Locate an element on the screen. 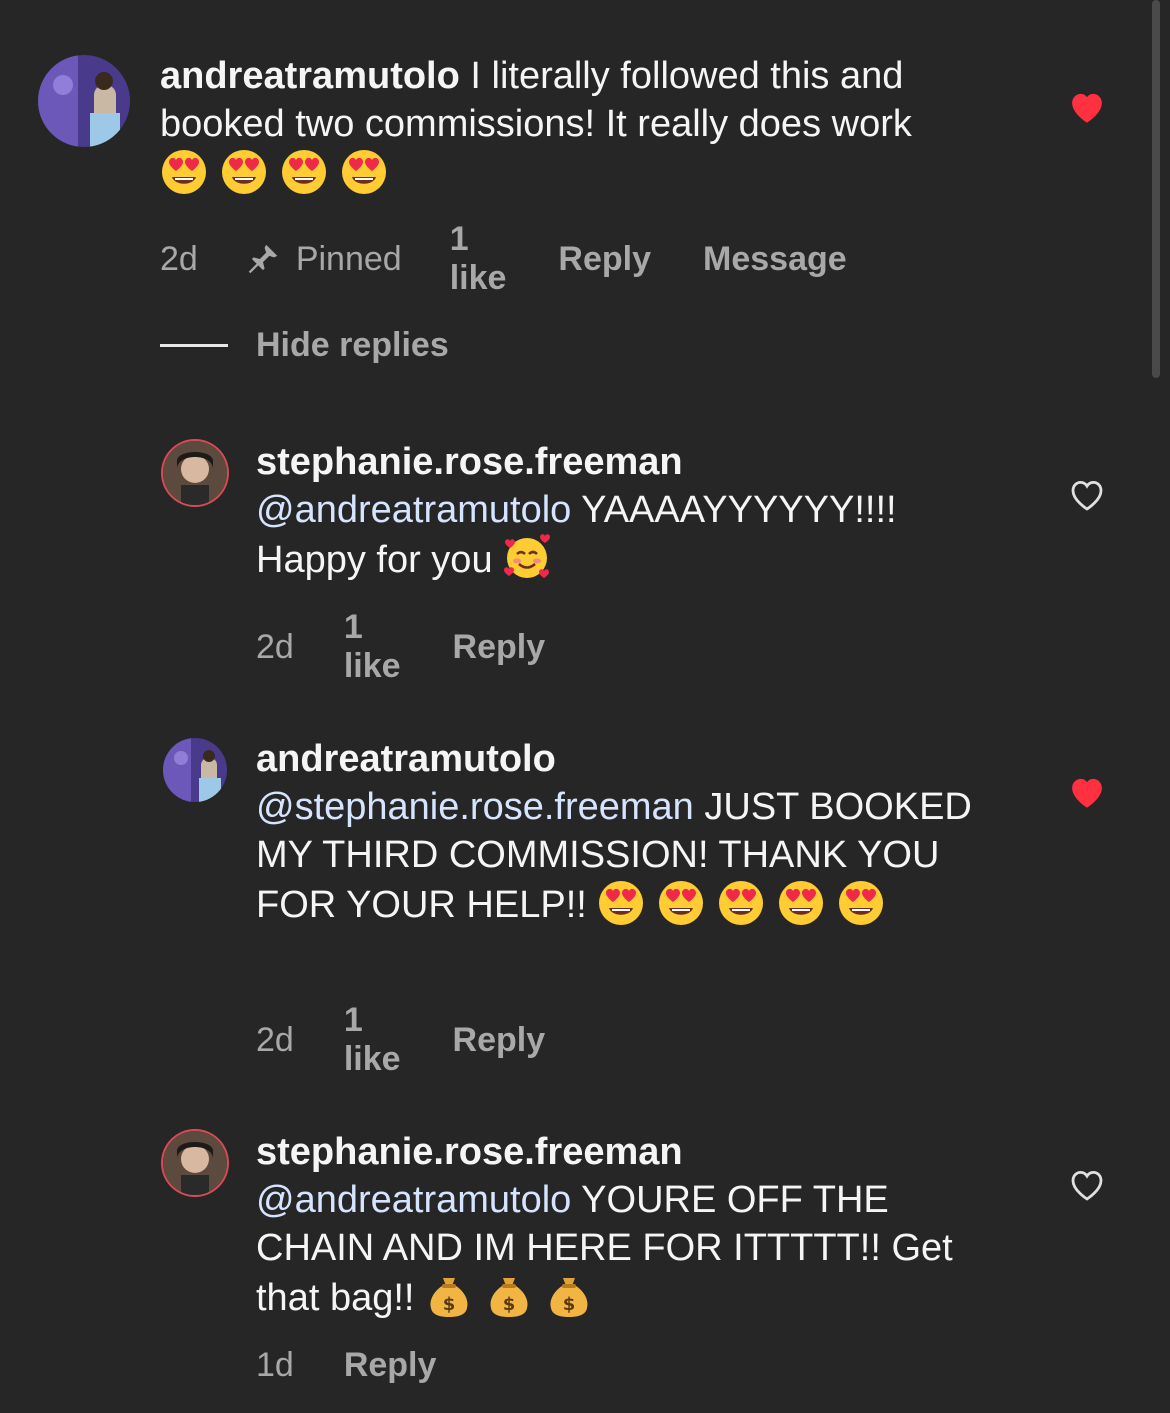 This screenshot has height=1413, width=1170. reply-meta: 1d Reply is located at coordinates (346, 1365).